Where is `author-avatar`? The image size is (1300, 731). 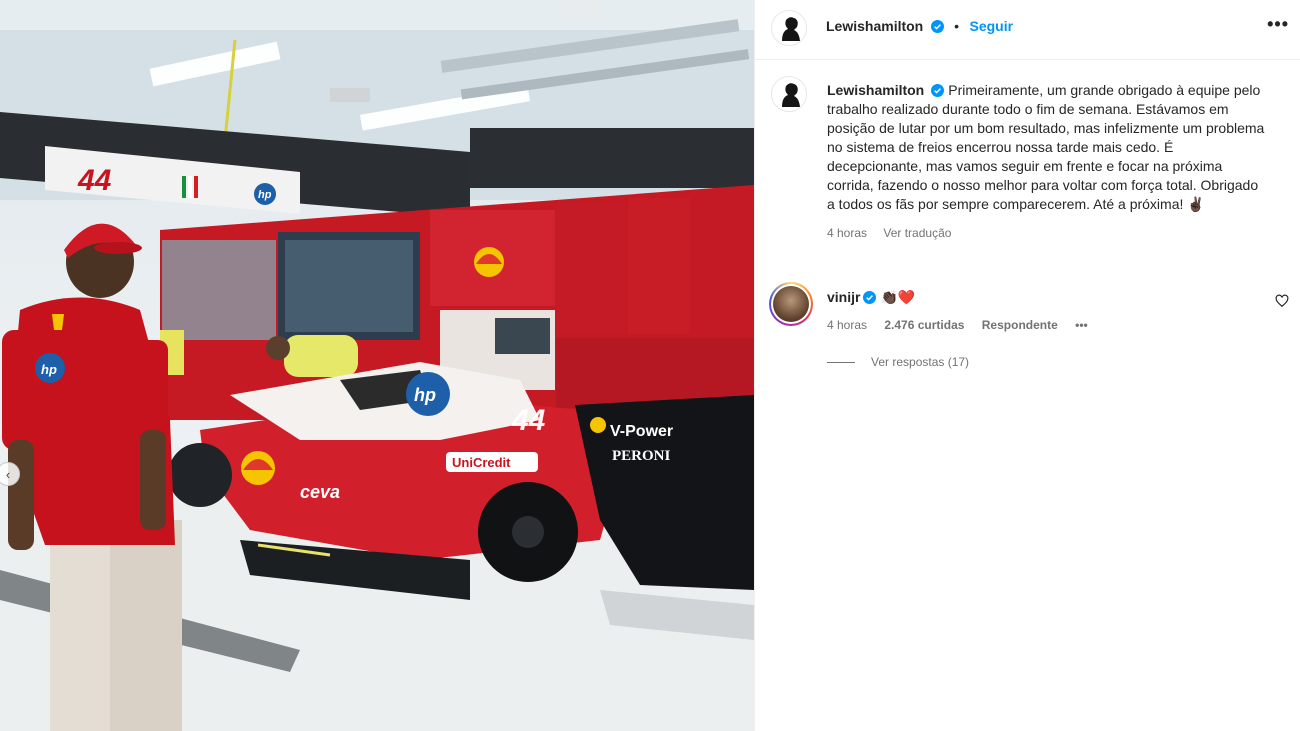 author-avatar is located at coordinates (789, 28).